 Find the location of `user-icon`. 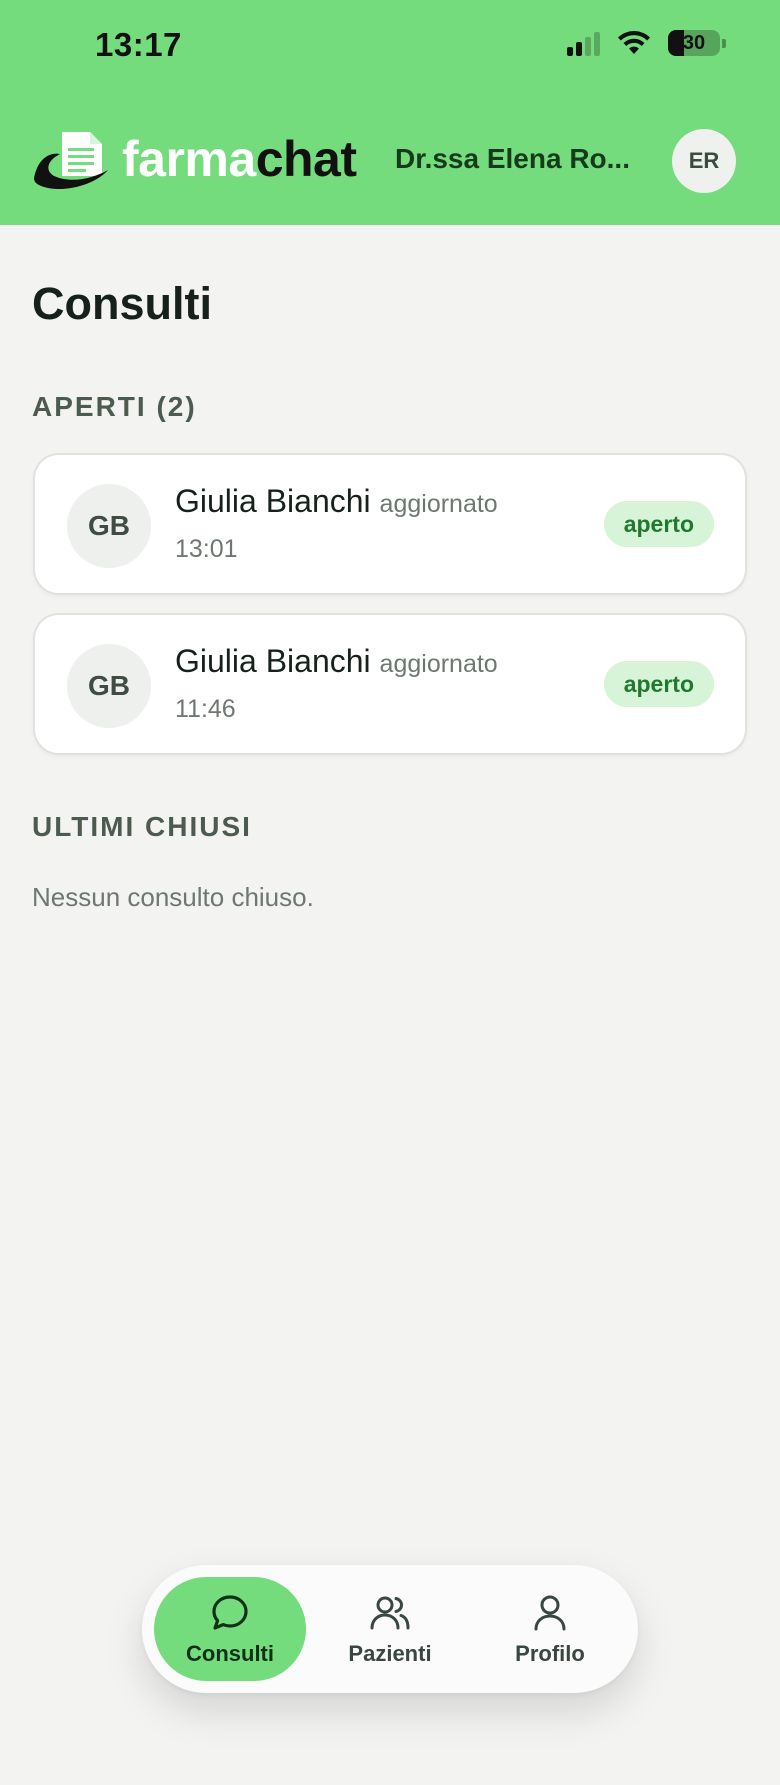

user-icon is located at coordinates (550, 1613).